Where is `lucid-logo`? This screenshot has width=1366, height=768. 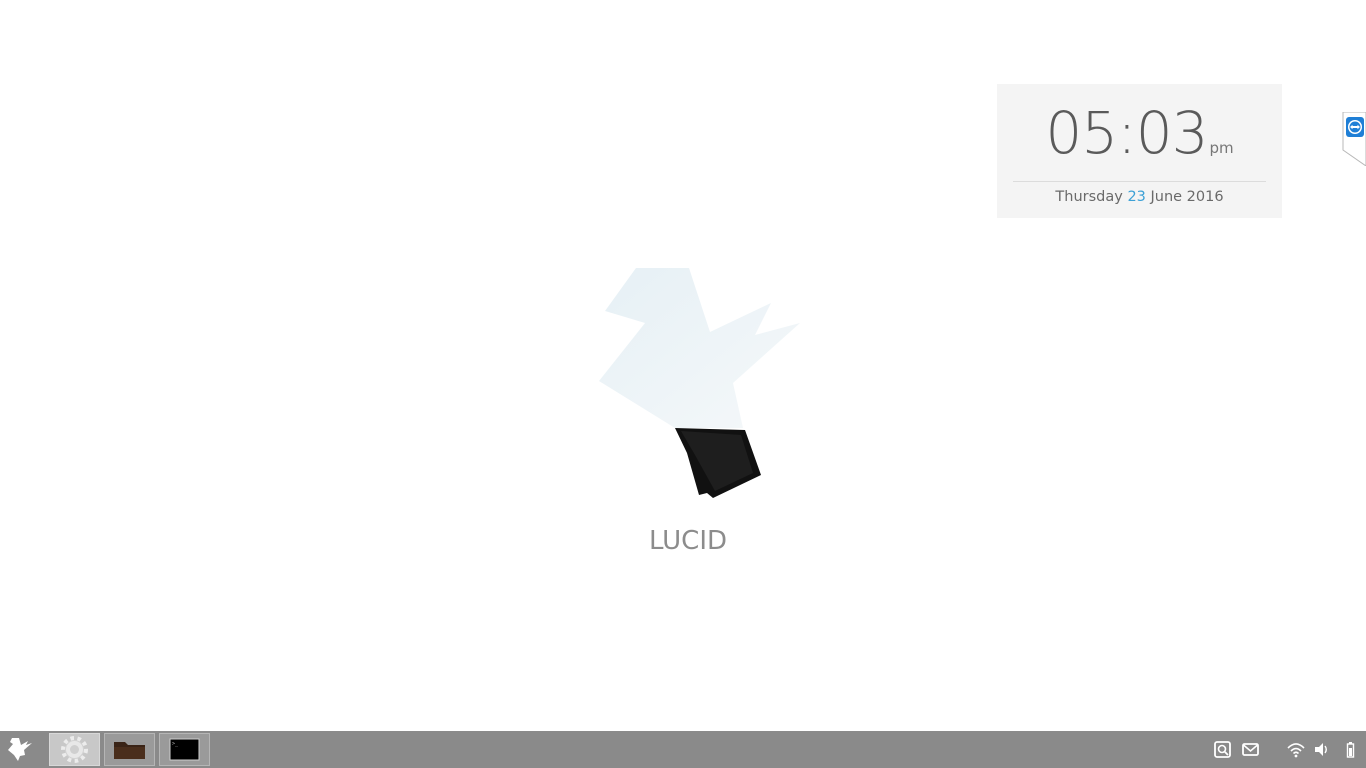 lucid-logo is located at coordinates (700, 385).